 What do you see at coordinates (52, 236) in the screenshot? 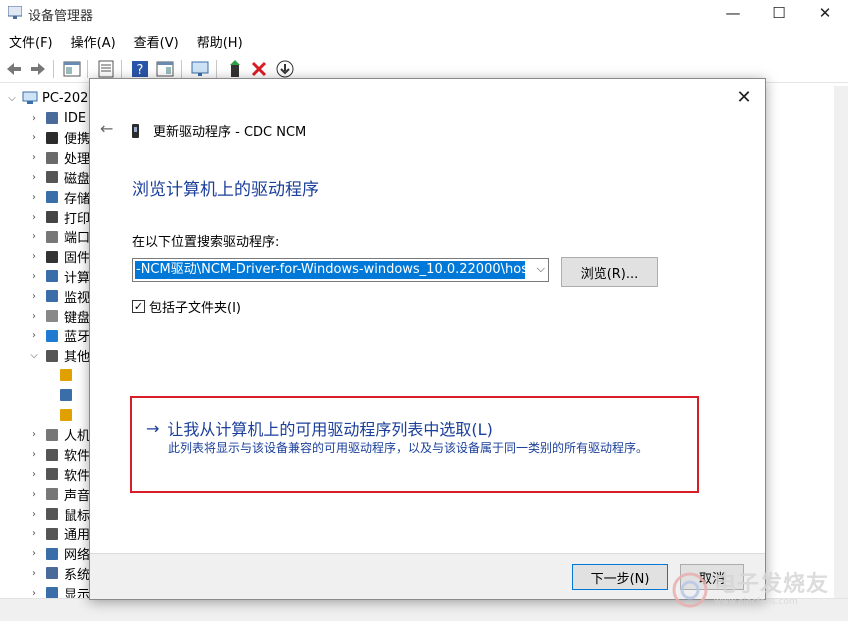
I see `port-icon` at bounding box center [52, 236].